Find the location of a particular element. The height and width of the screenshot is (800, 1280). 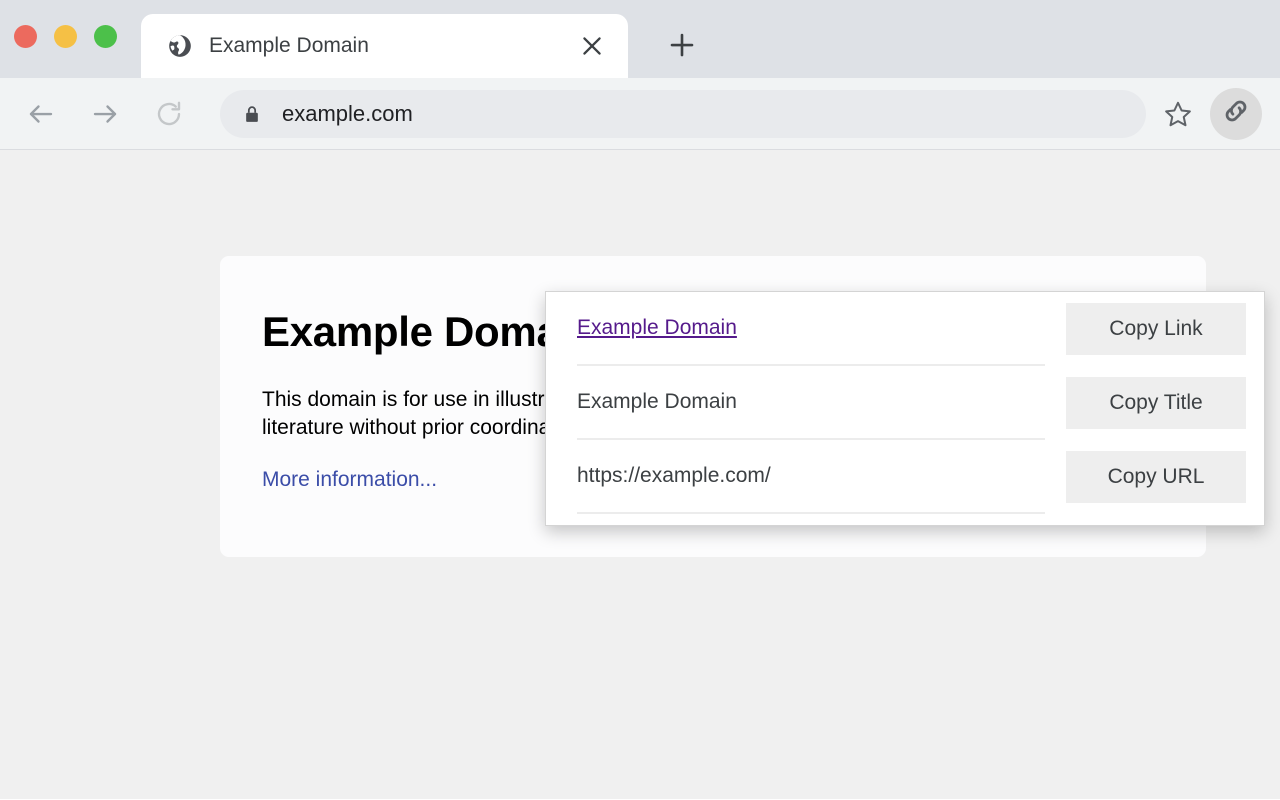

forward-button is located at coordinates (105, 114).